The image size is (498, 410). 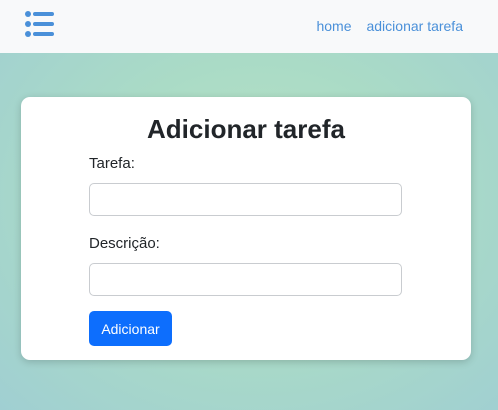 What do you see at coordinates (249, 26) in the screenshot?
I see `navbar: home adicionar tarefa` at bounding box center [249, 26].